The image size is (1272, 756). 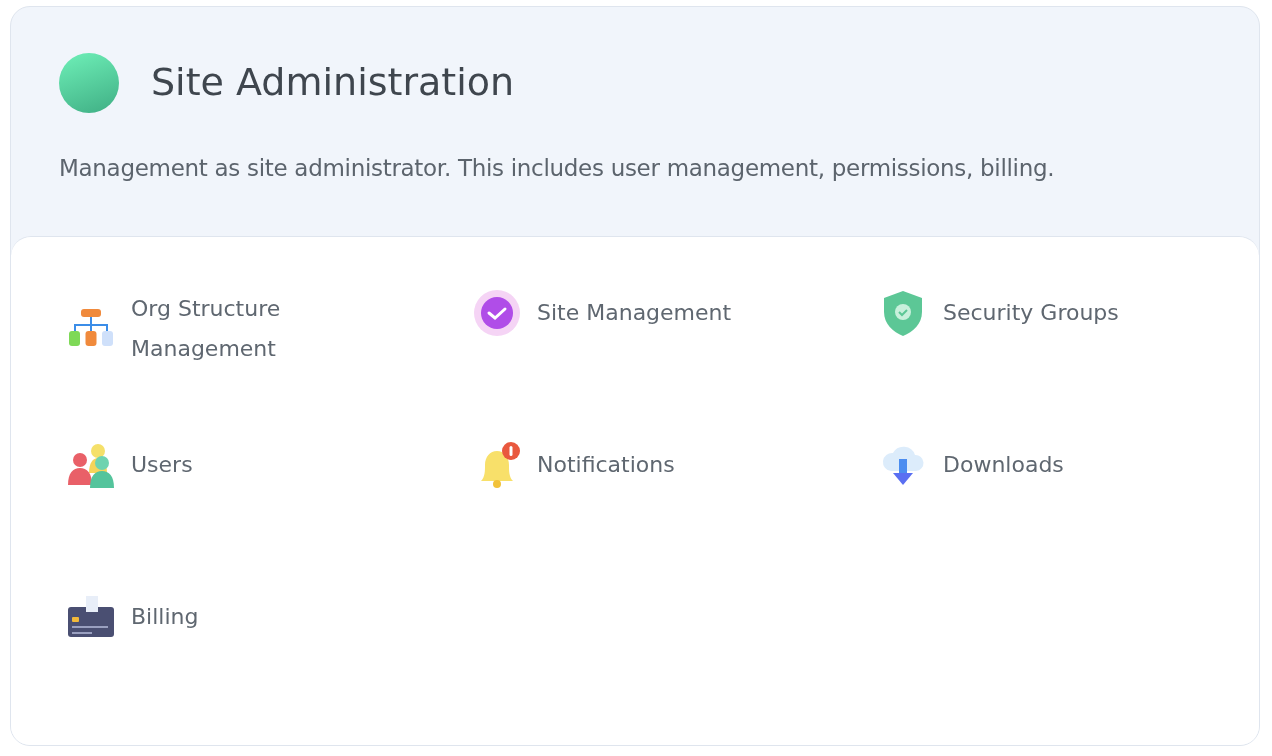 What do you see at coordinates (89, 83) in the screenshot?
I see `status-circle` at bounding box center [89, 83].